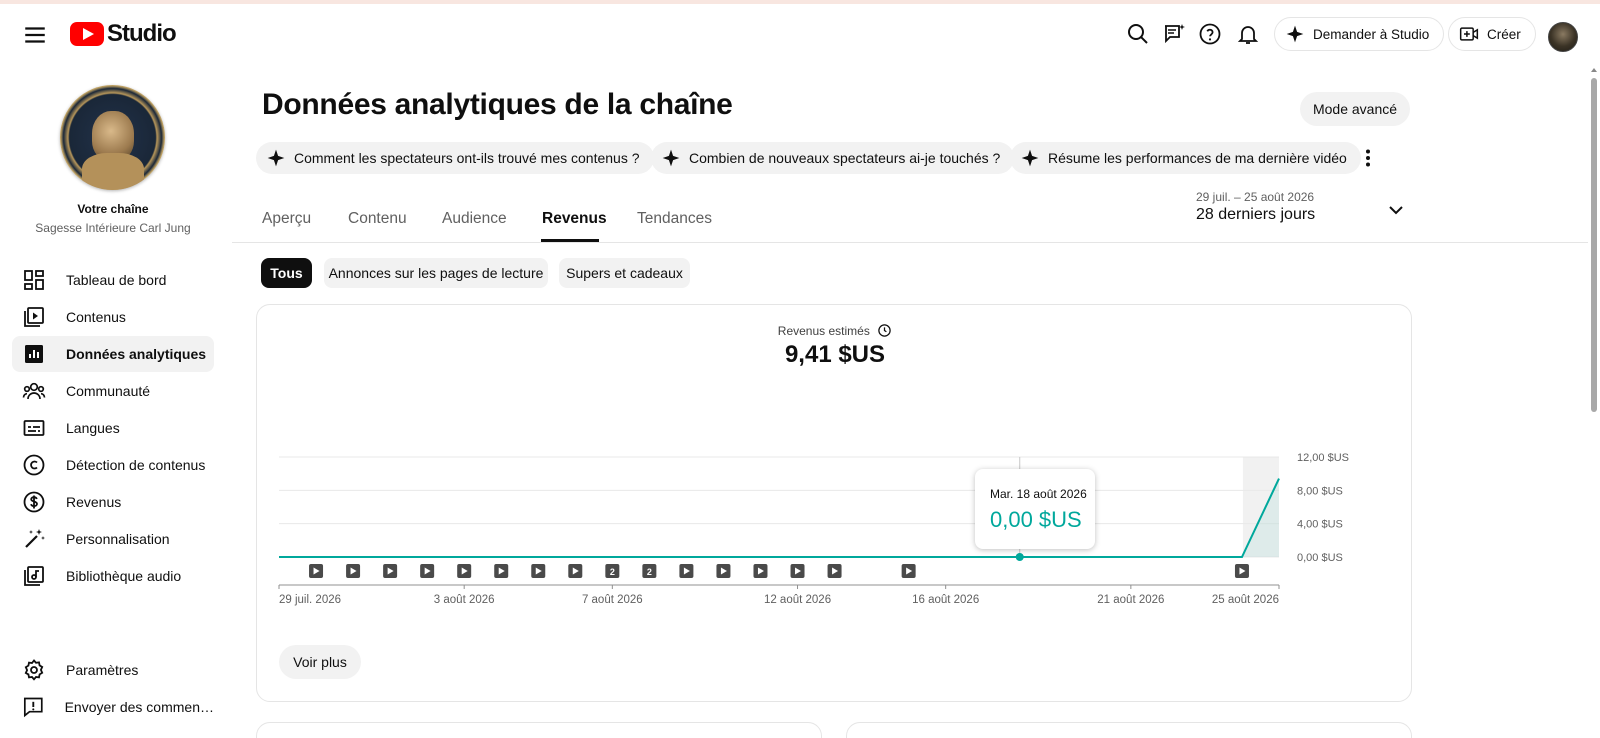 The width and height of the screenshot is (1600, 738). Describe the element at coordinates (112, 137) in the screenshot. I see `channel-avatar` at that location.